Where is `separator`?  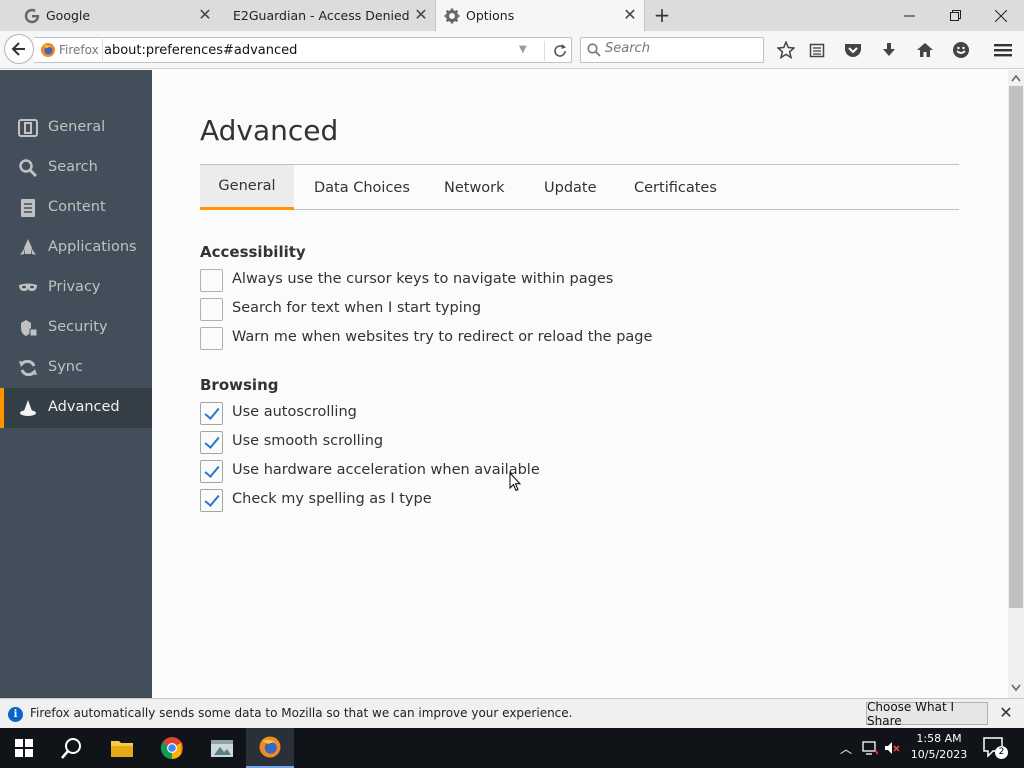 separator is located at coordinates (102, 51).